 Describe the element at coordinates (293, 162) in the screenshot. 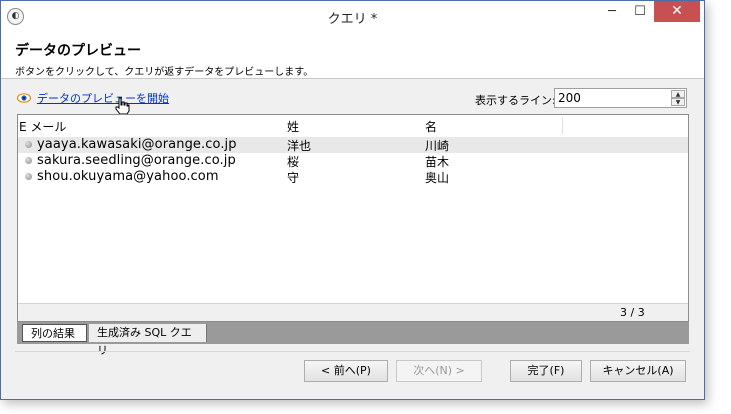

I see `cell-first: 桜` at that location.